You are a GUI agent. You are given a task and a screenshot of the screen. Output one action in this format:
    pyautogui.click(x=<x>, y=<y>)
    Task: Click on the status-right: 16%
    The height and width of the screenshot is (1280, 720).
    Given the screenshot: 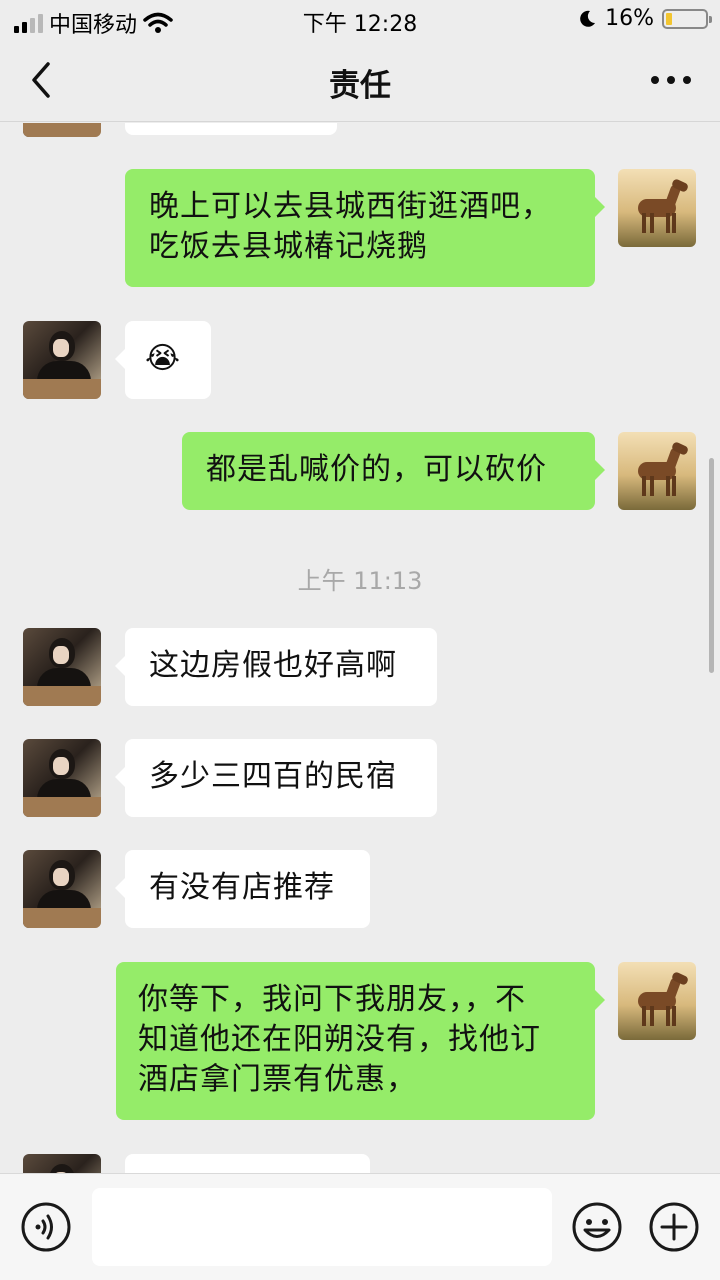 What is the action you would take?
    pyautogui.click(x=644, y=18)
    